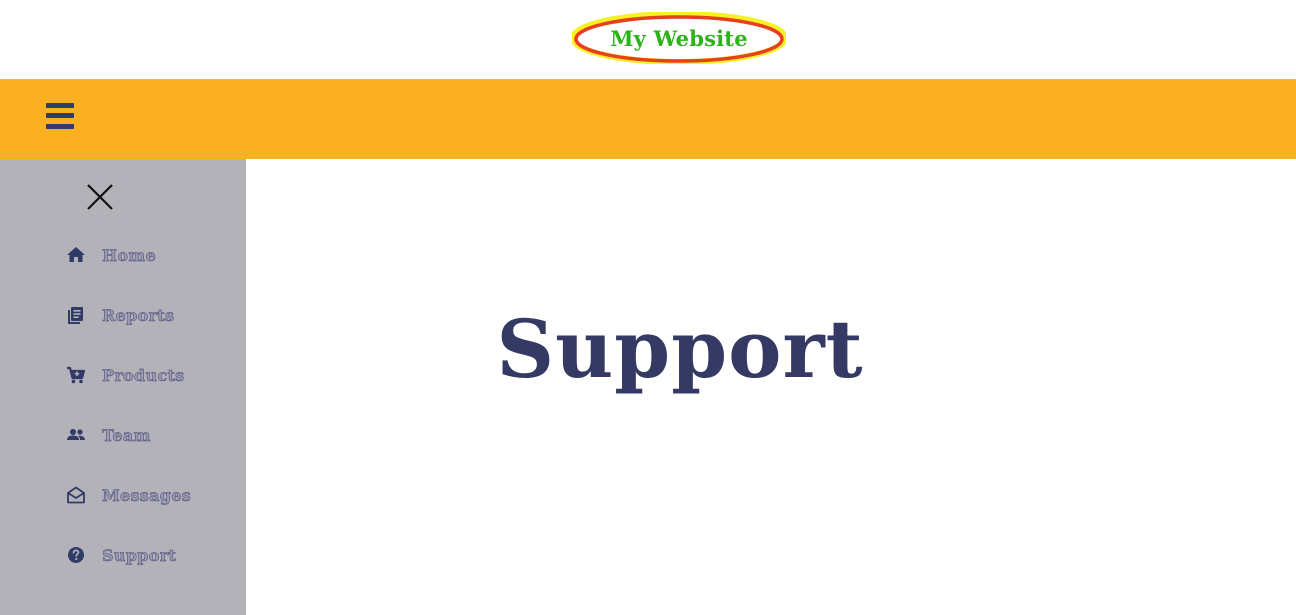  I want to click on reports-icon, so click(76, 315).